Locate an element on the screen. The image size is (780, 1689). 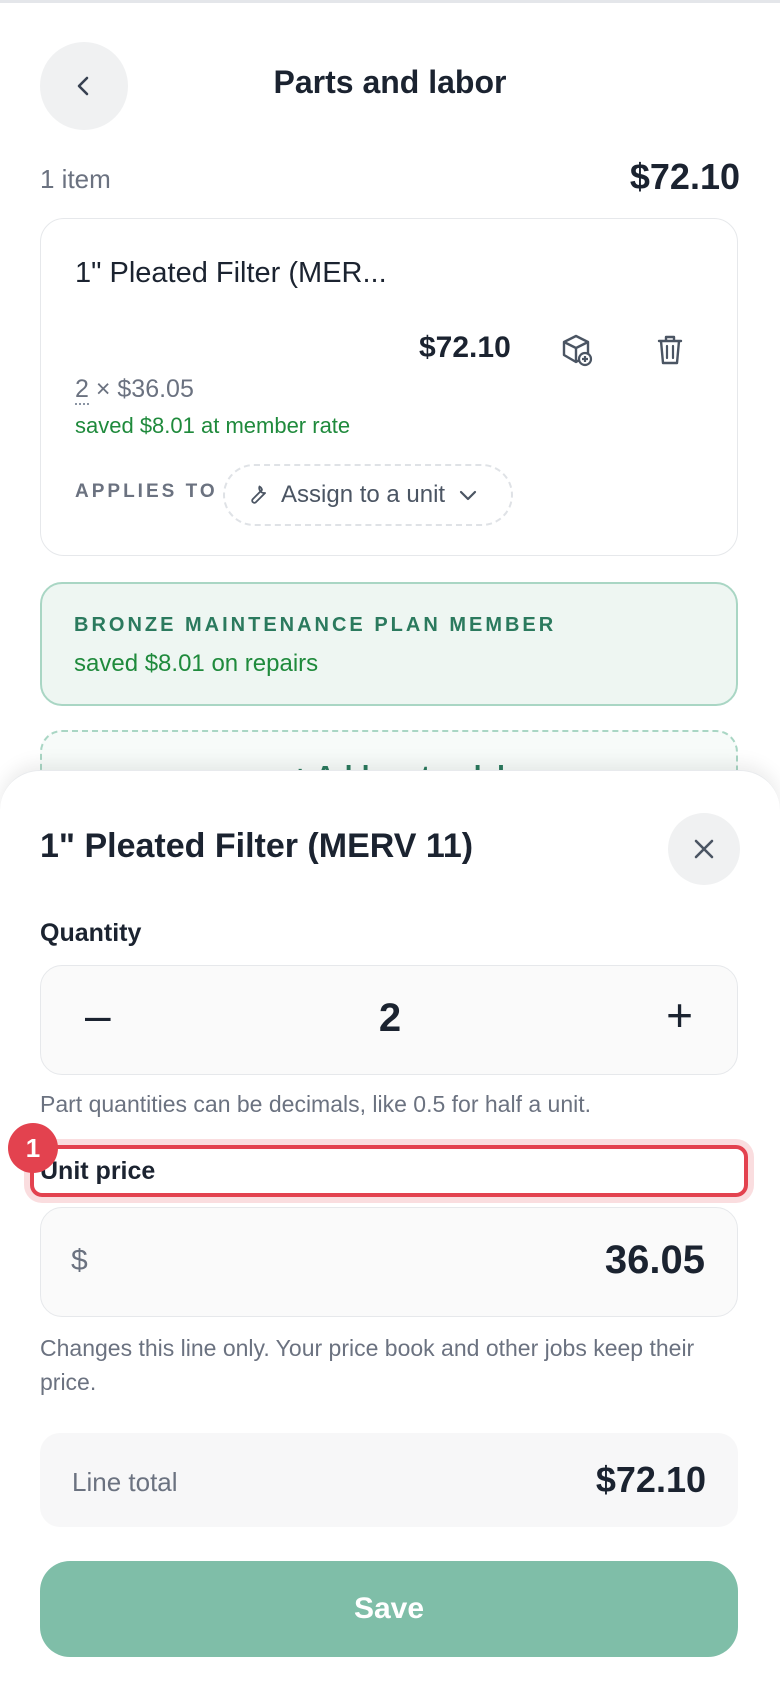
line-total-label: Line total is located at coordinates (125, 1482).